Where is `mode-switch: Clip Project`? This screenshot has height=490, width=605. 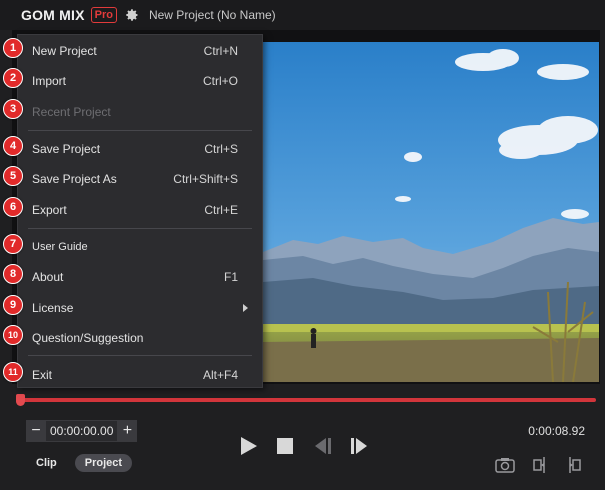
mode-switch: Clip Project is located at coordinates (79, 463).